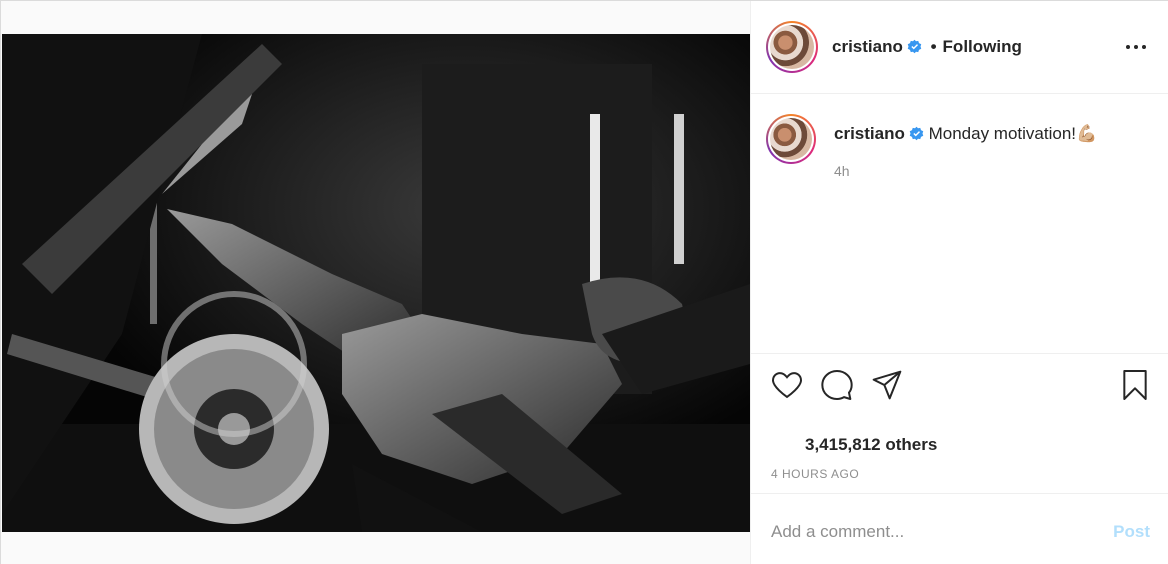  Describe the element at coordinates (871, 445) in the screenshot. I see `likes-count: 3,415,812 others` at that location.